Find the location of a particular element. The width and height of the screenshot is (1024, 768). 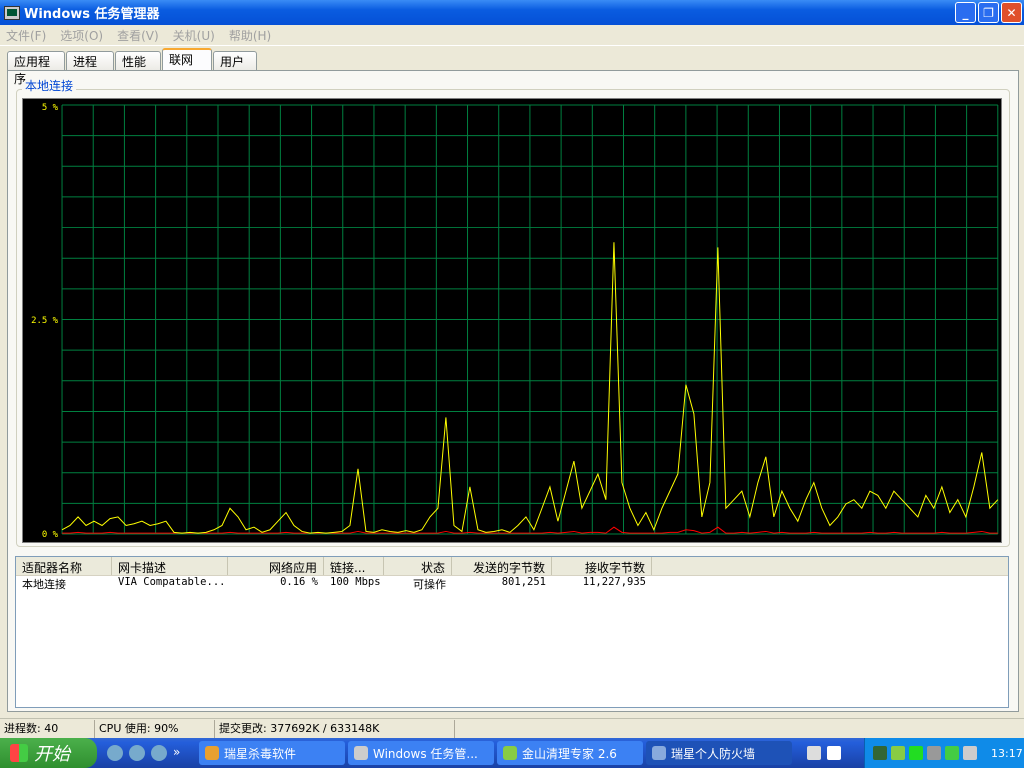

col-utilization: 网络应用 is located at coordinates (276, 566).